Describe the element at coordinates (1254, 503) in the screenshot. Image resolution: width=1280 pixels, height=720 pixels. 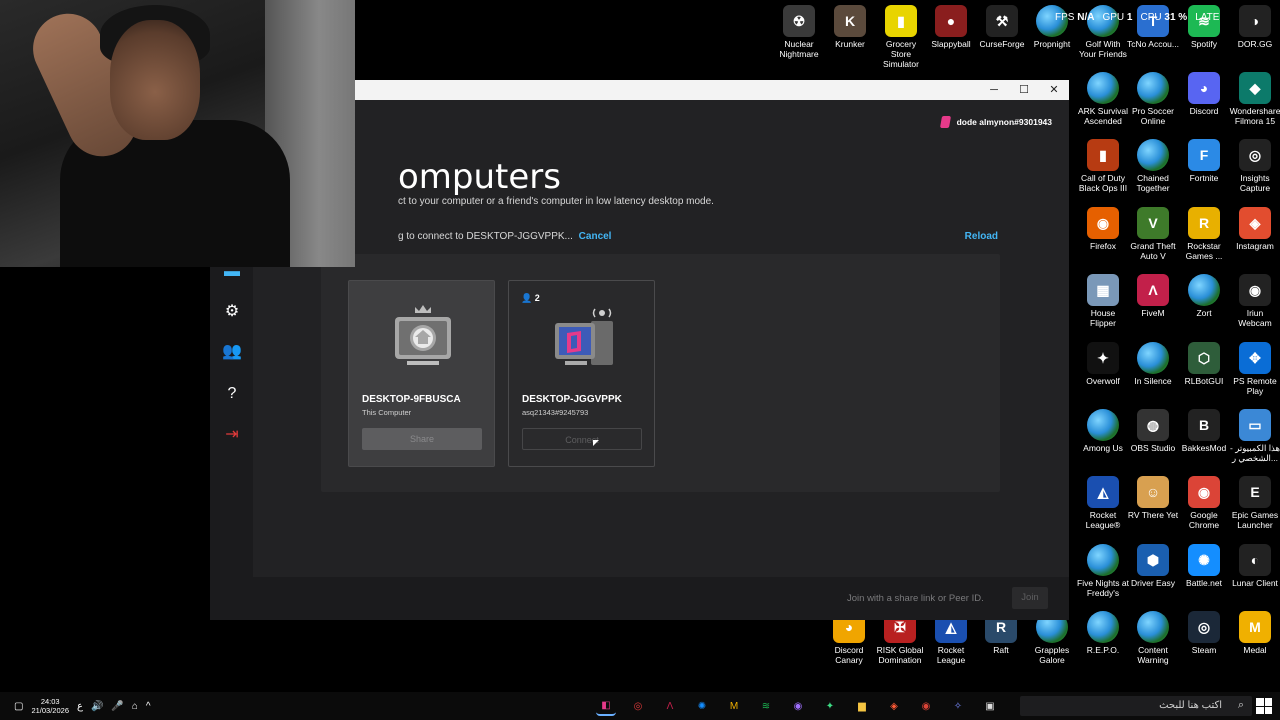
I see `desktop-icon: E Epic Games Launcher` at that location.